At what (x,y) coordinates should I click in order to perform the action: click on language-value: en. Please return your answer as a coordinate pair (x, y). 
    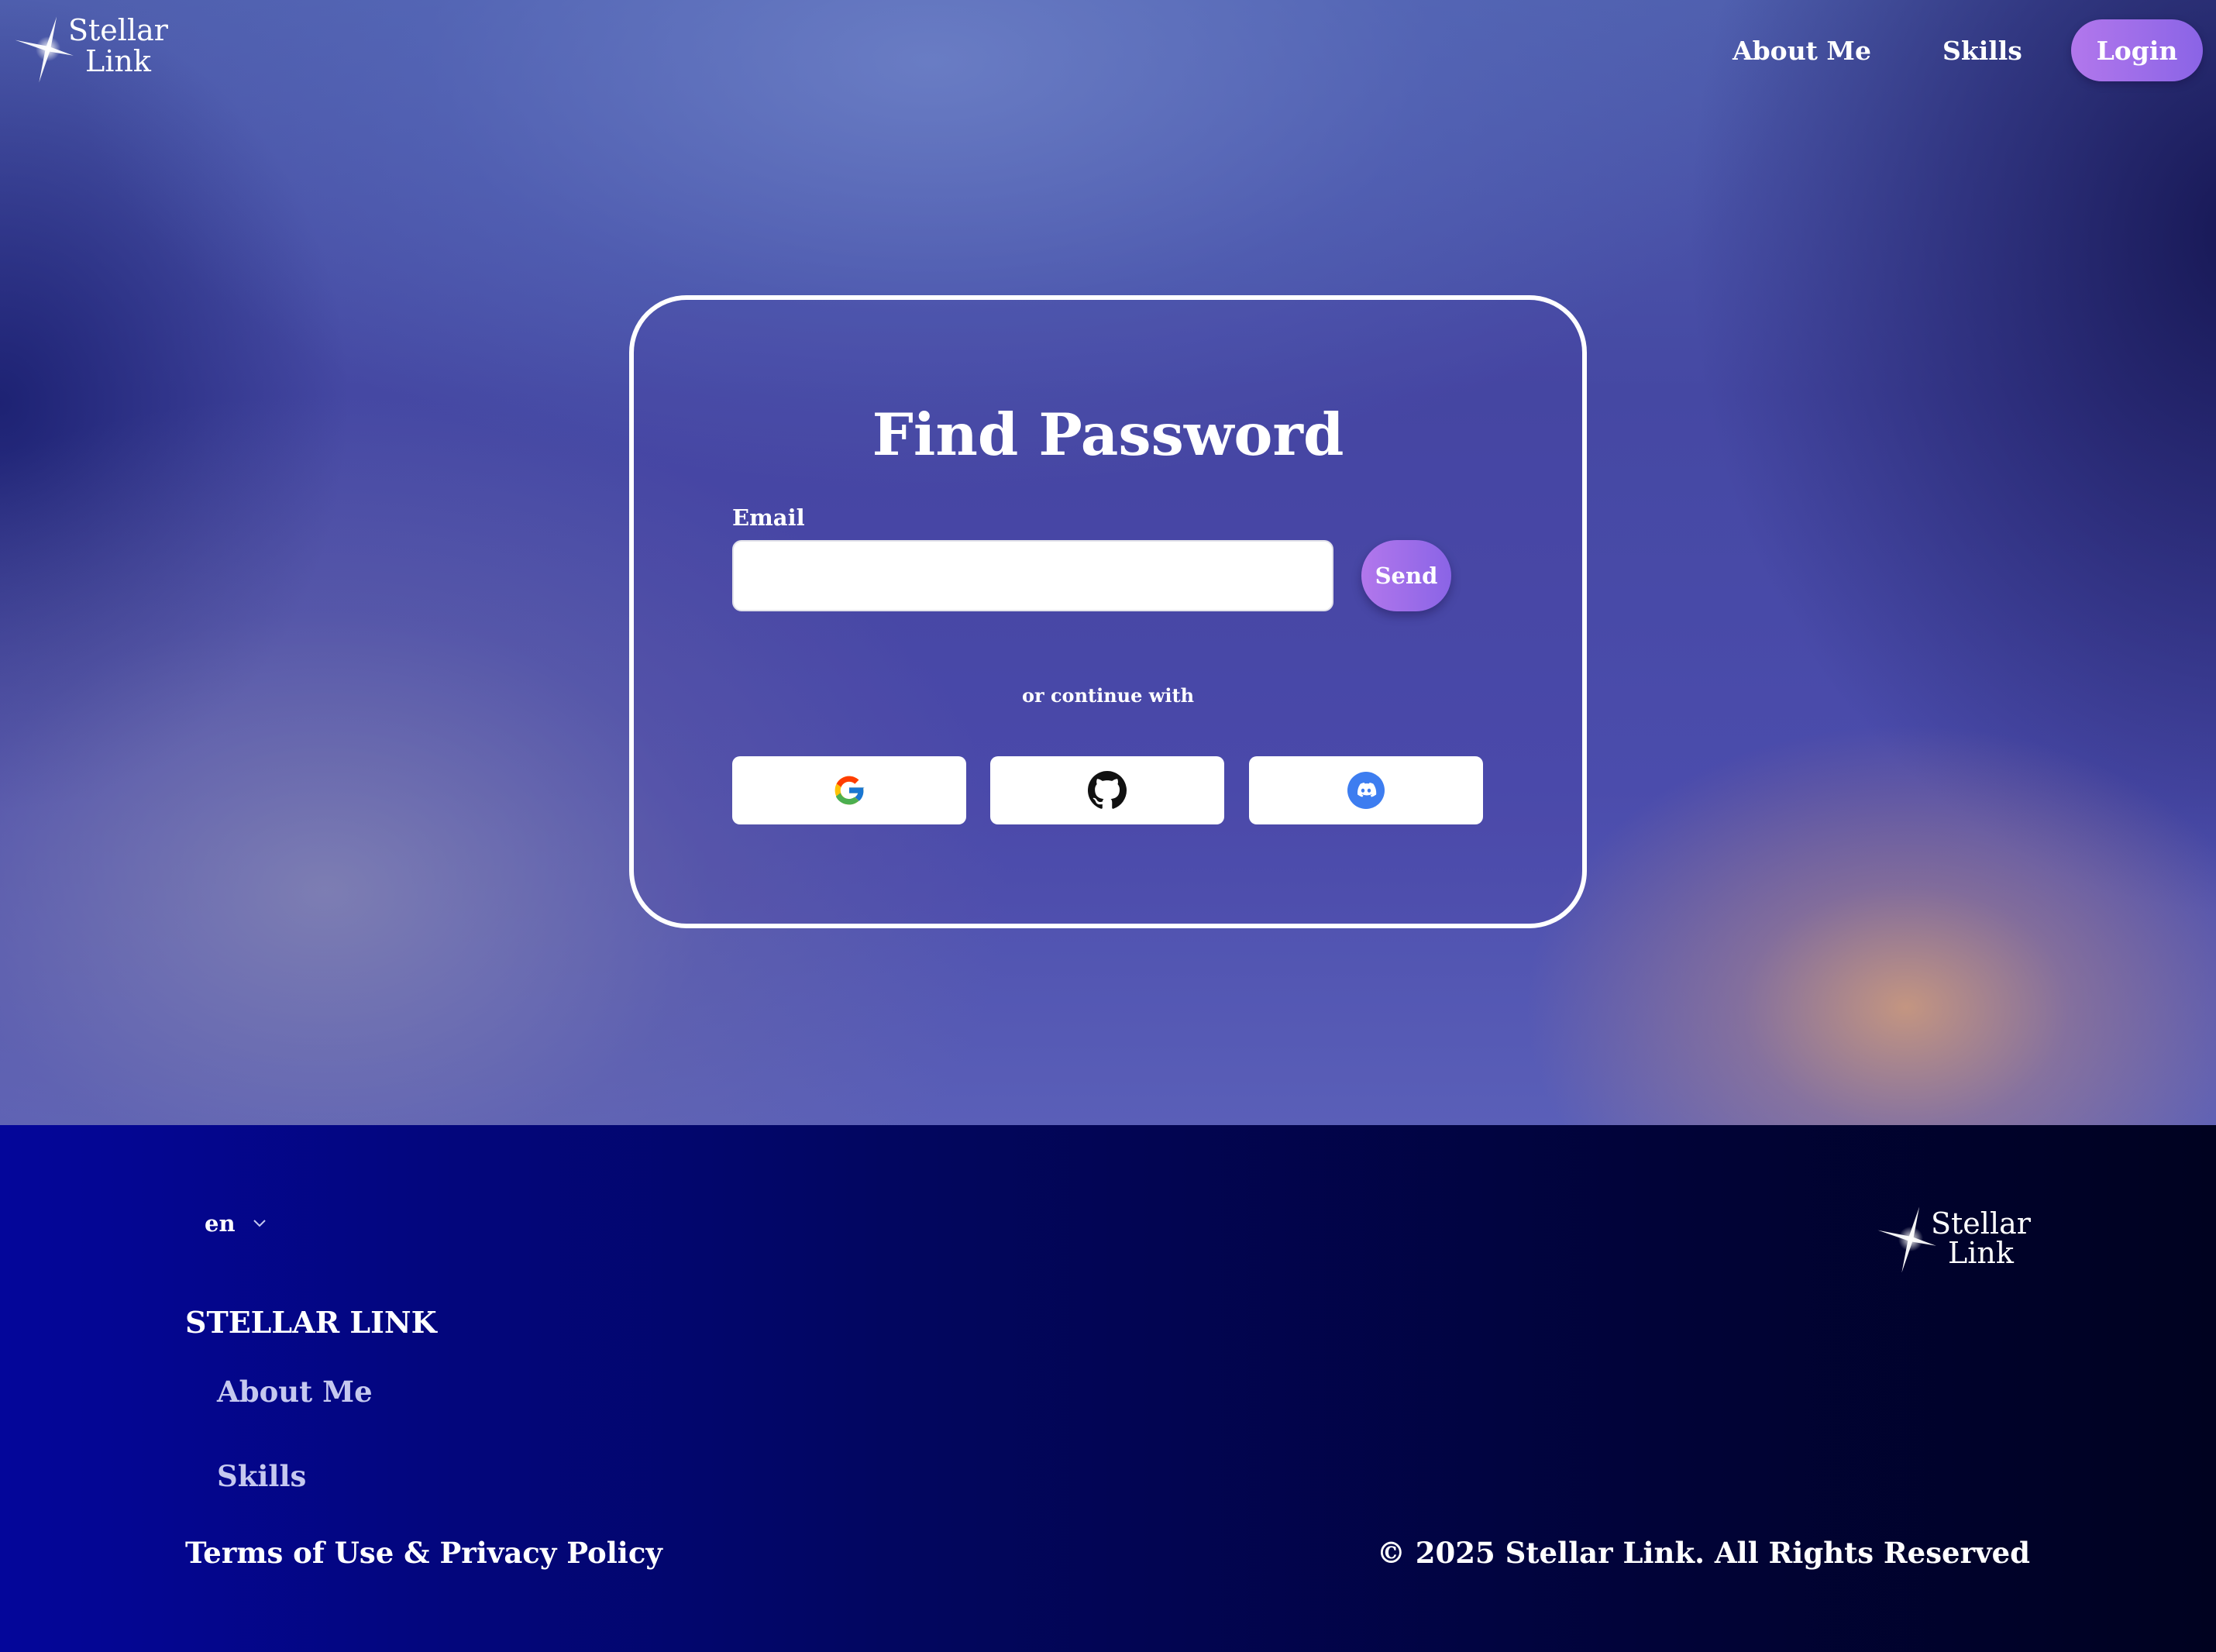
    Looking at the image, I should click on (220, 1223).